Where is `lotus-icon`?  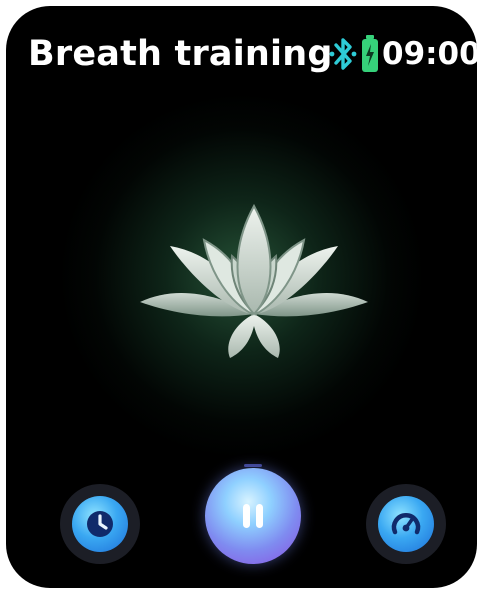 lotus-icon is located at coordinates (254, 280).